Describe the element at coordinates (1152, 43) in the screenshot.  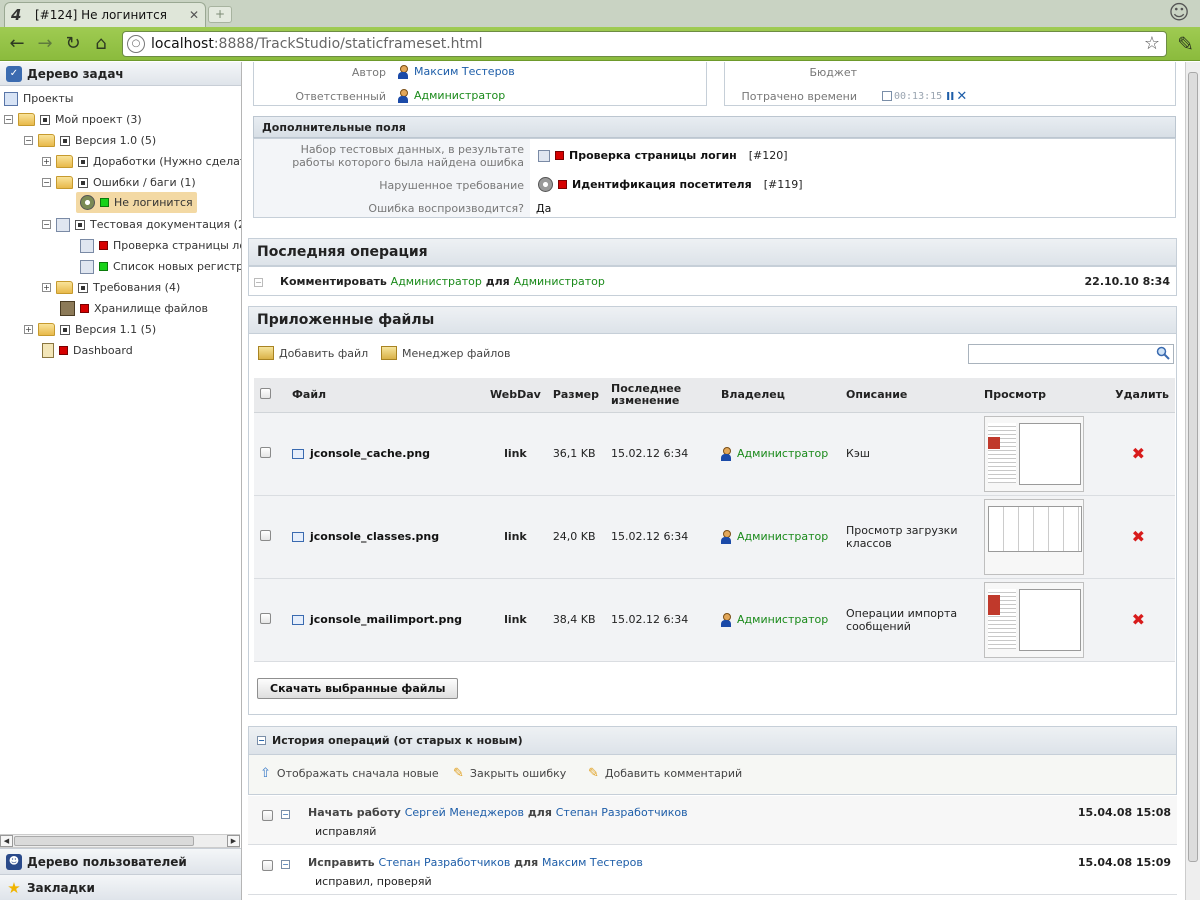
I see `bookmark-star-icon: ☆` at that location.